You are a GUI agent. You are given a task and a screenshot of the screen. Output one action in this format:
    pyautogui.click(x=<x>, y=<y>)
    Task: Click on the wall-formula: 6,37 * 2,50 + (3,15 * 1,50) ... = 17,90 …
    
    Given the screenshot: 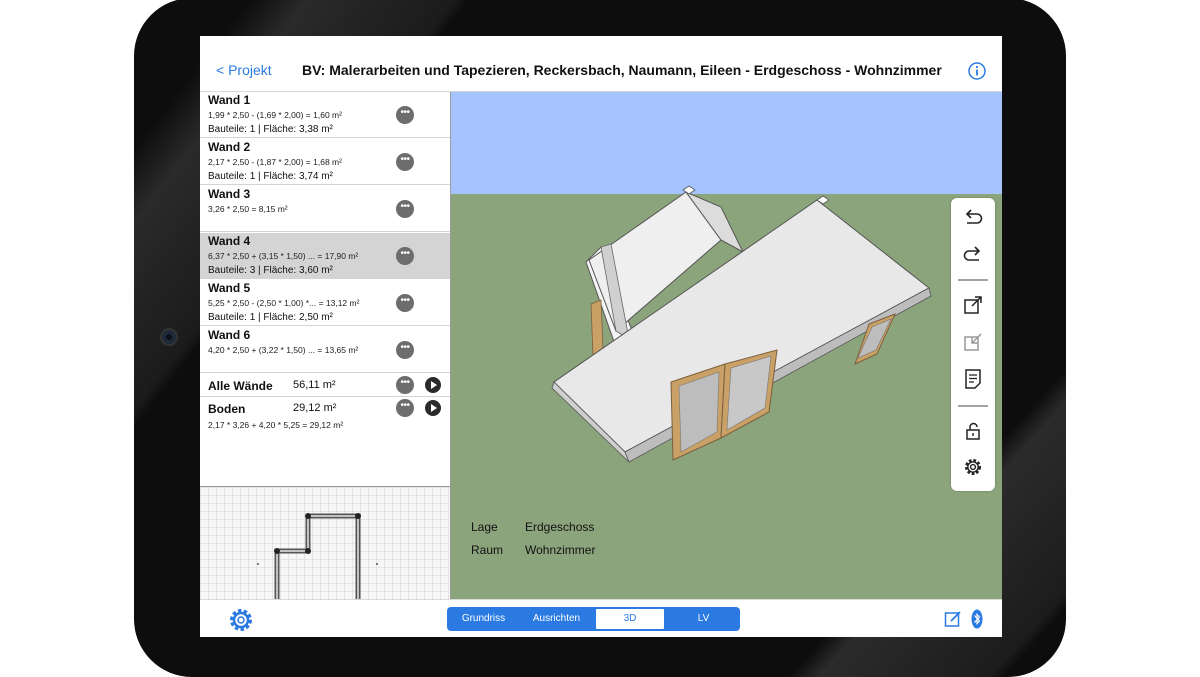 What is the action you would take?
    pyautogui.click(x=283, y=256)
    